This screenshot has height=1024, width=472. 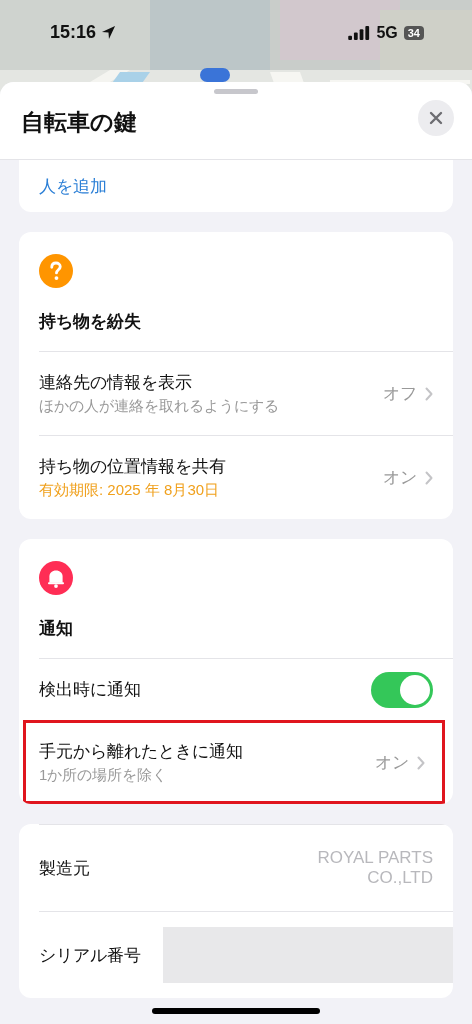 I want to click on row-label: シリアル番号, so click(x=90, y=955).